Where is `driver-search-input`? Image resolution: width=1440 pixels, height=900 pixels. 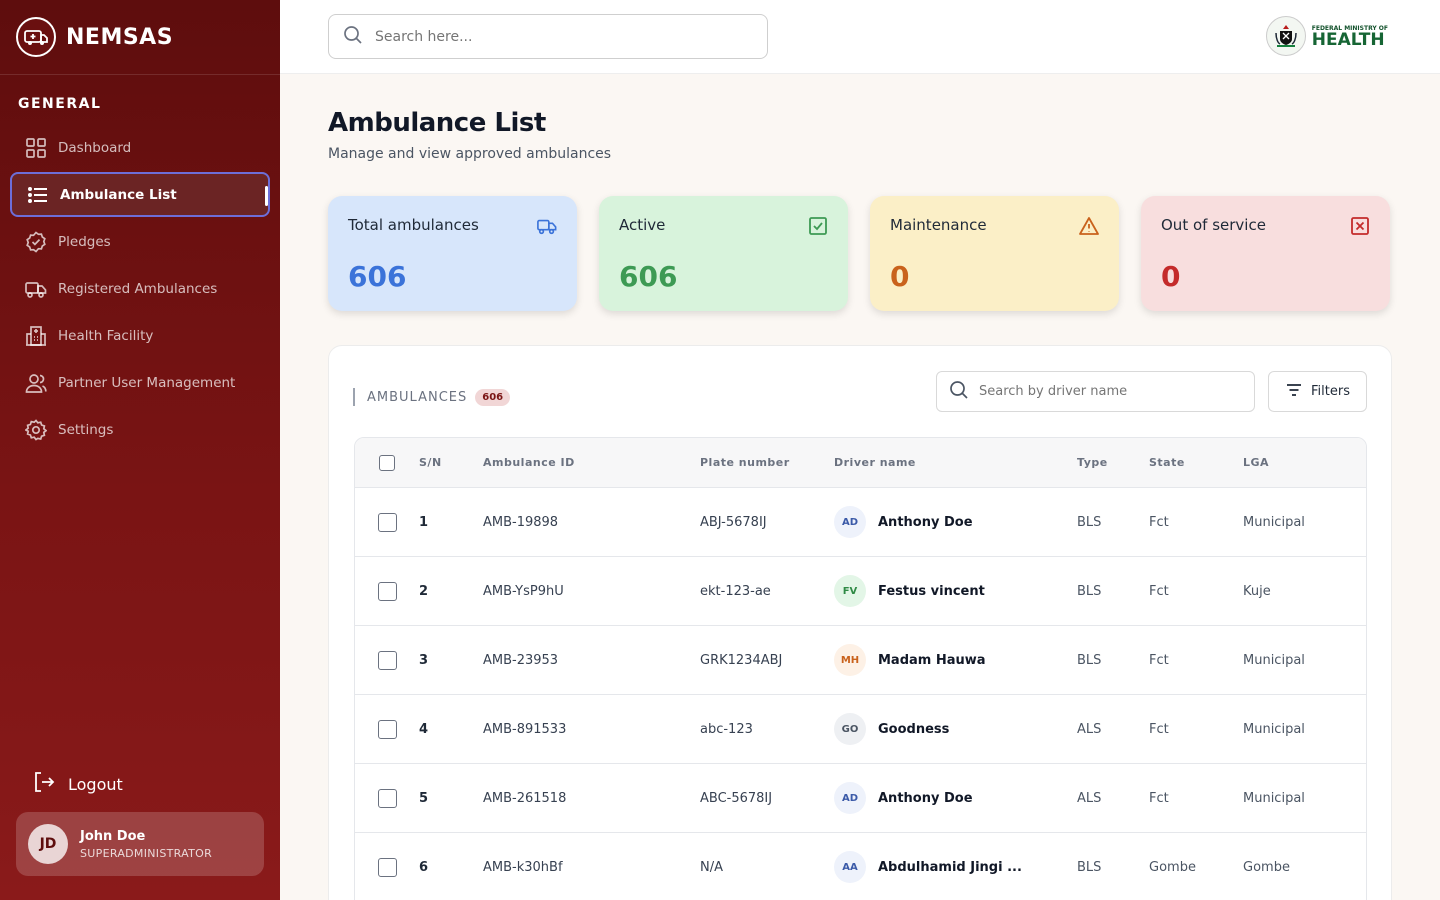
driver-search-input is located at coordinates (1109, 391).